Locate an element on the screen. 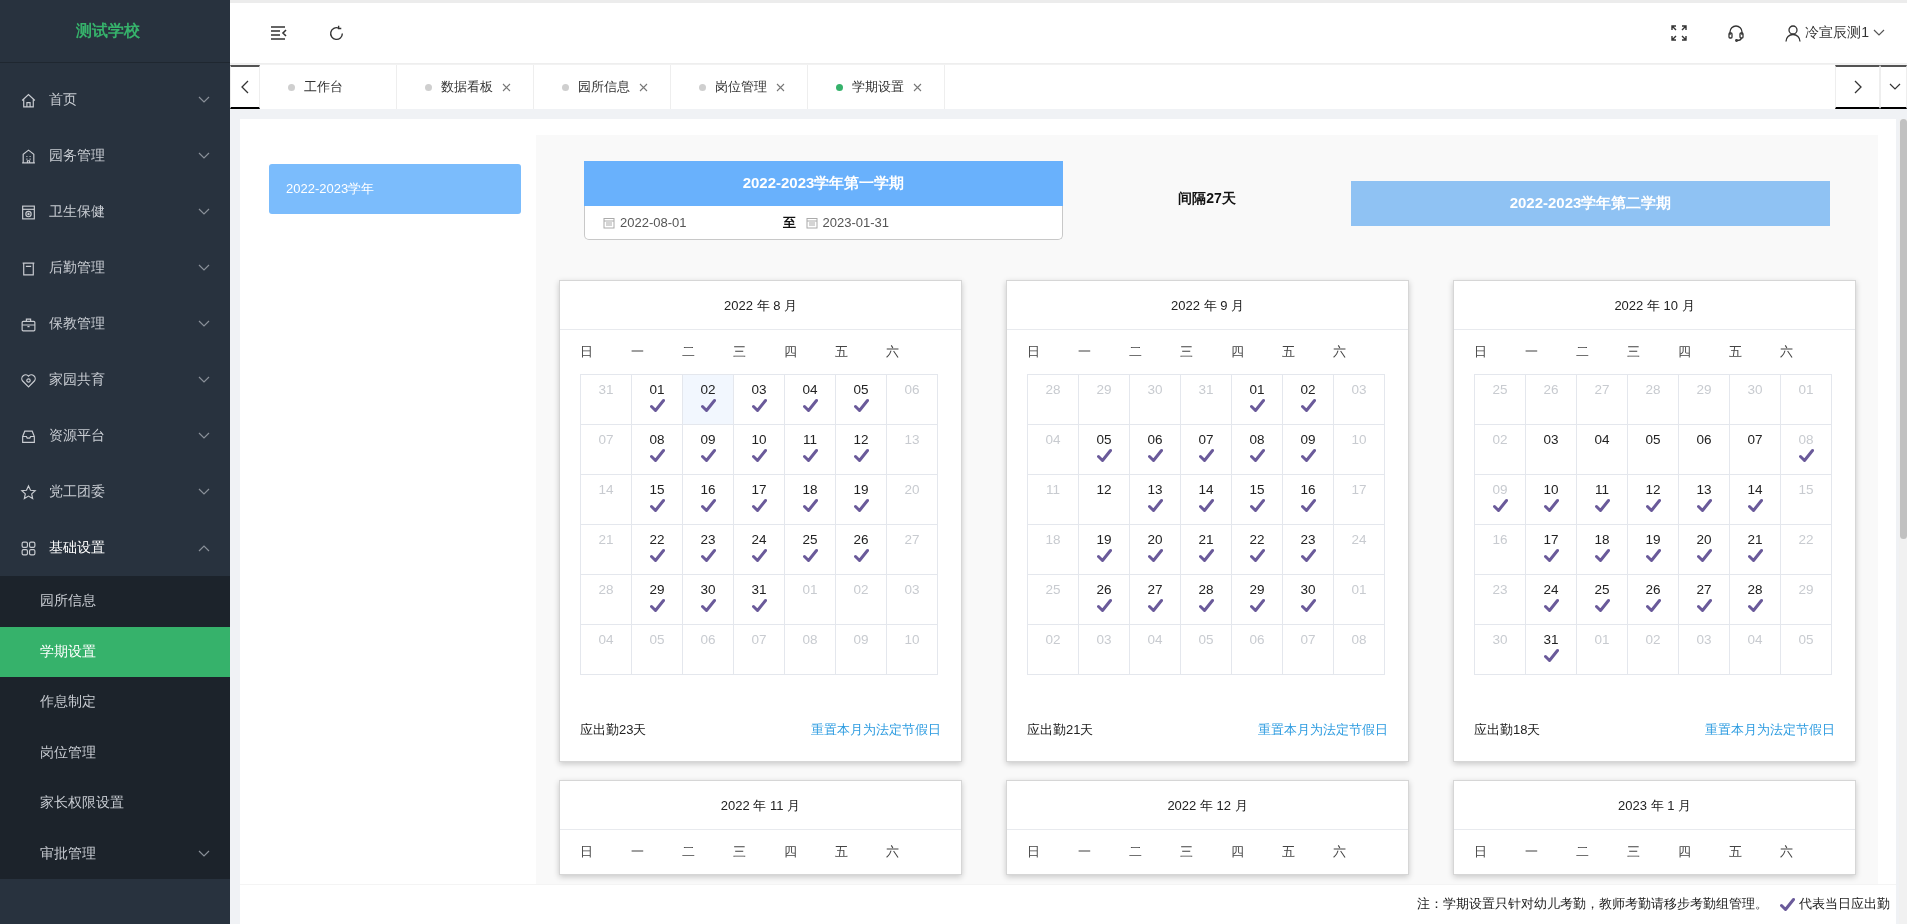 This screenshot has height=924, width=1907. sidebar-menu-item: 保教管理 is located at coordinates (115, 324).